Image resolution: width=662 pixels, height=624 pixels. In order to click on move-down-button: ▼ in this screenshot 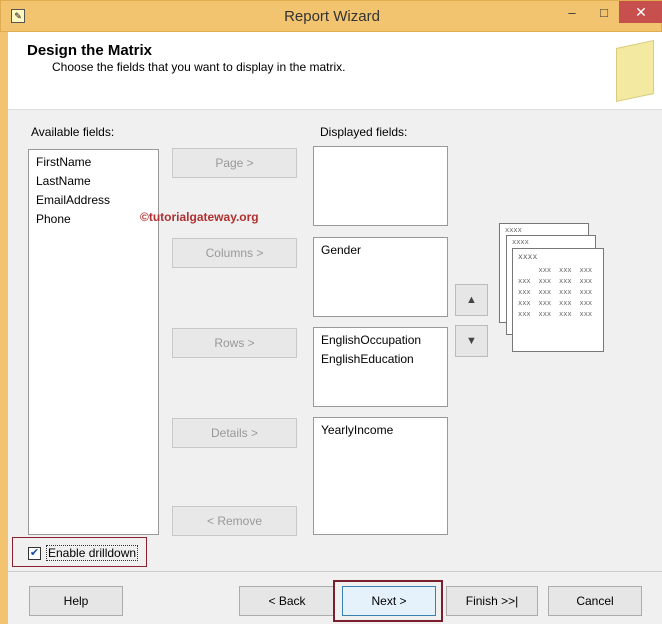, I will do `click(471, 341)`.